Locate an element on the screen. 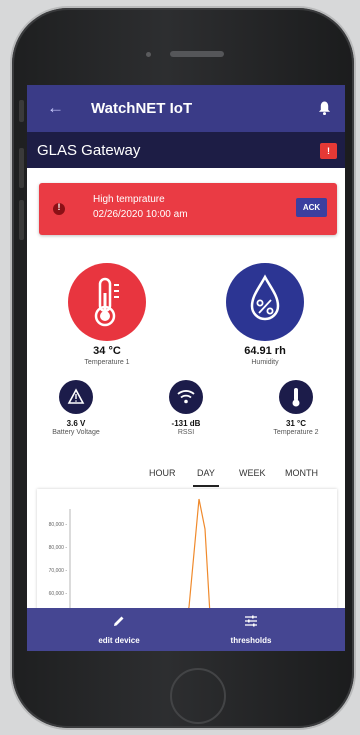 This screenshot has height=735, width=360. humidity-circle is located at coordinates (265, 302).